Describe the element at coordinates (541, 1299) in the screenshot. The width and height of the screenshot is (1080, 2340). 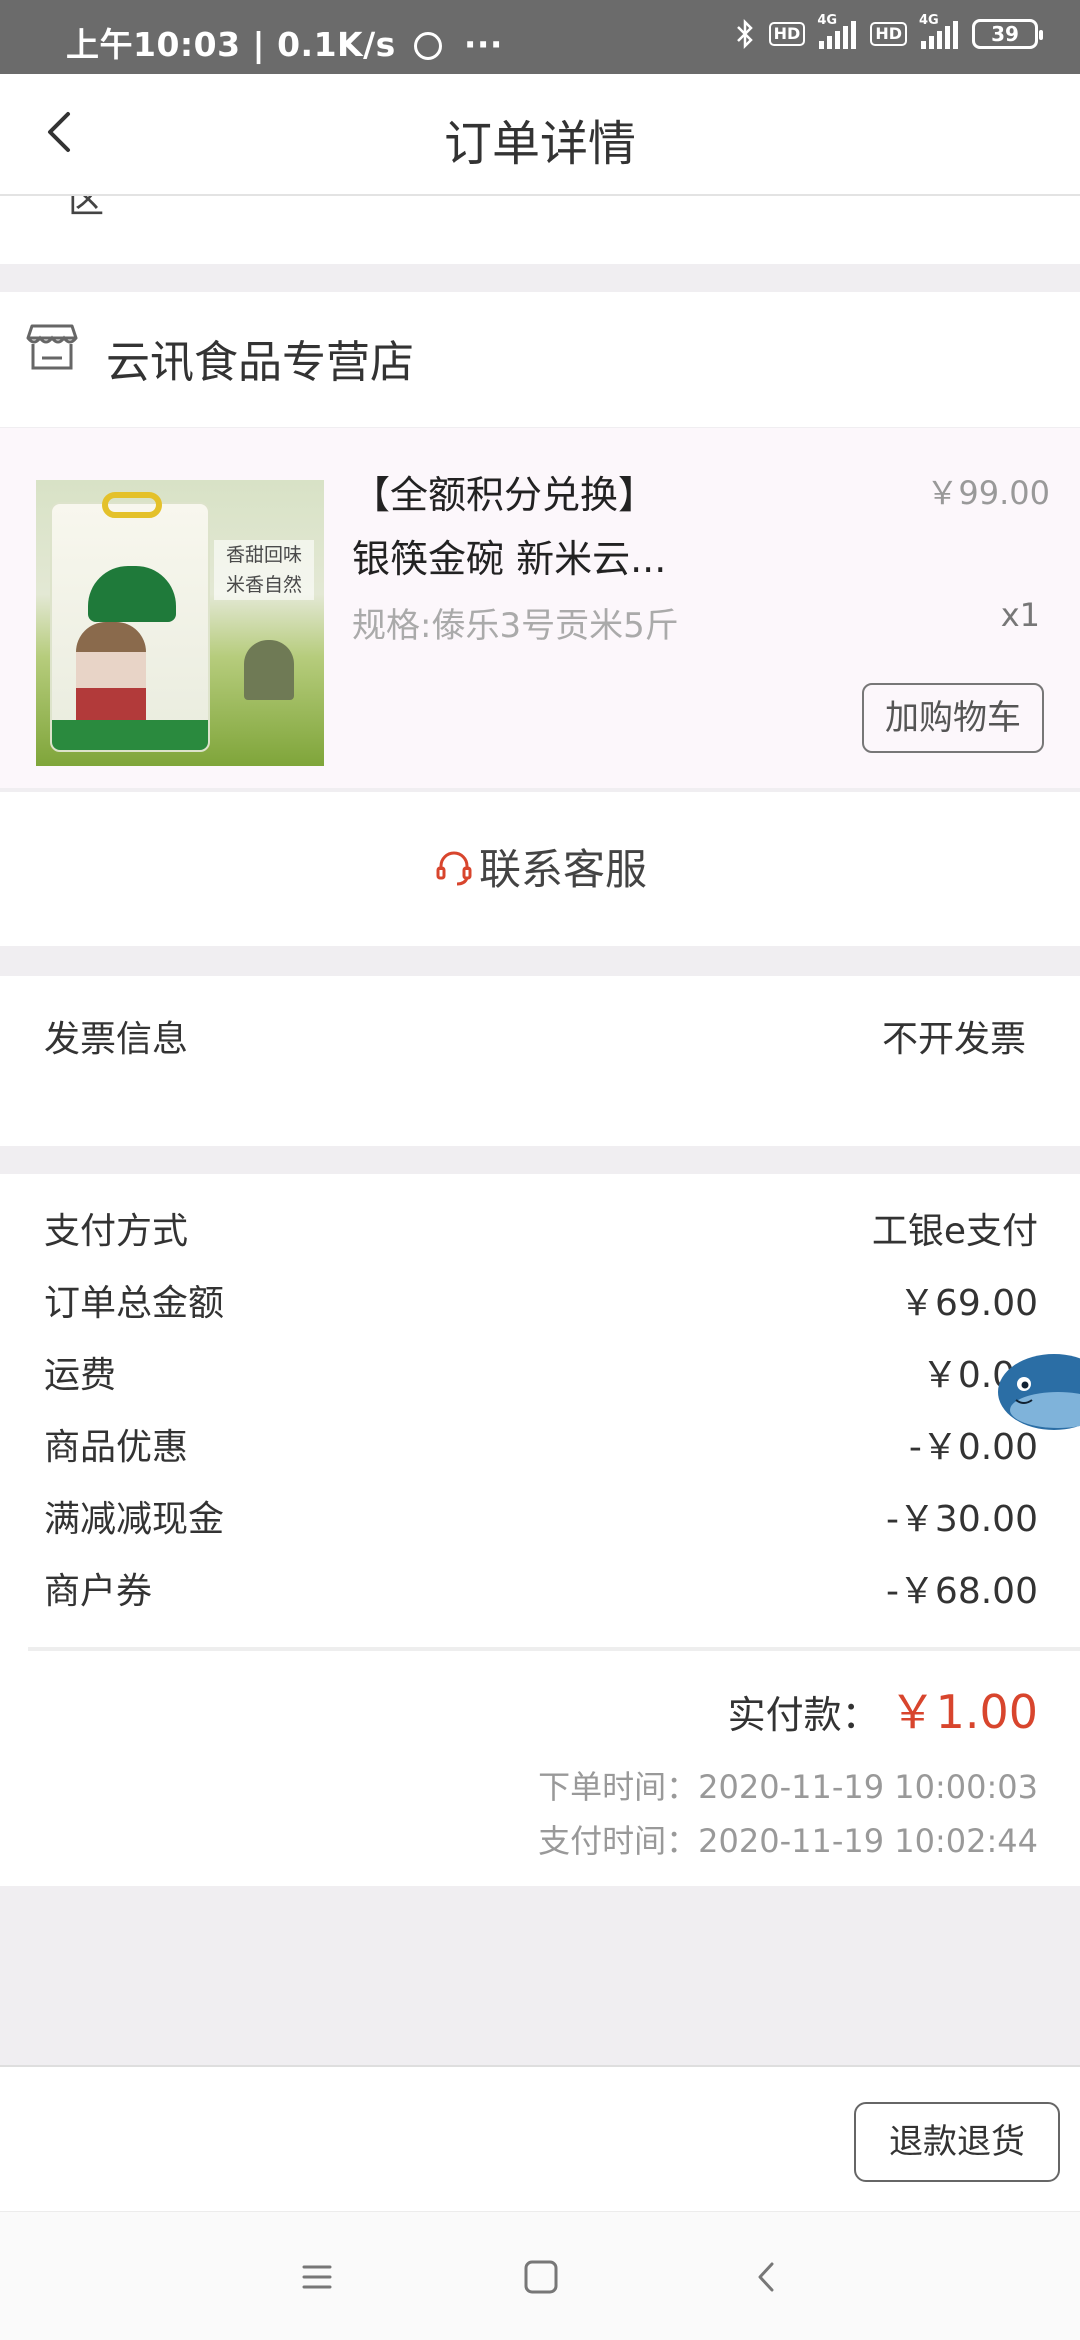
I see `payment-row: 订单总金额 ￥69.00` at that location.